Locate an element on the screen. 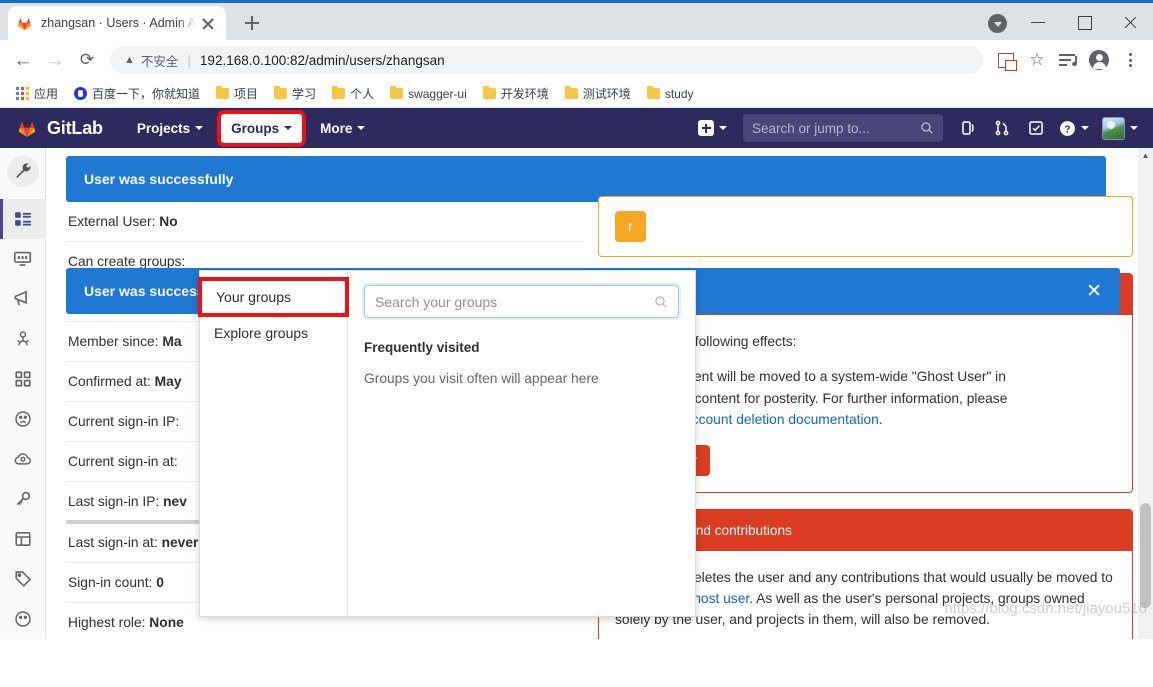 The height and width of the screenshot is (687, 1153). bookmark-label: 项目 is located at coordinates (246, 94).